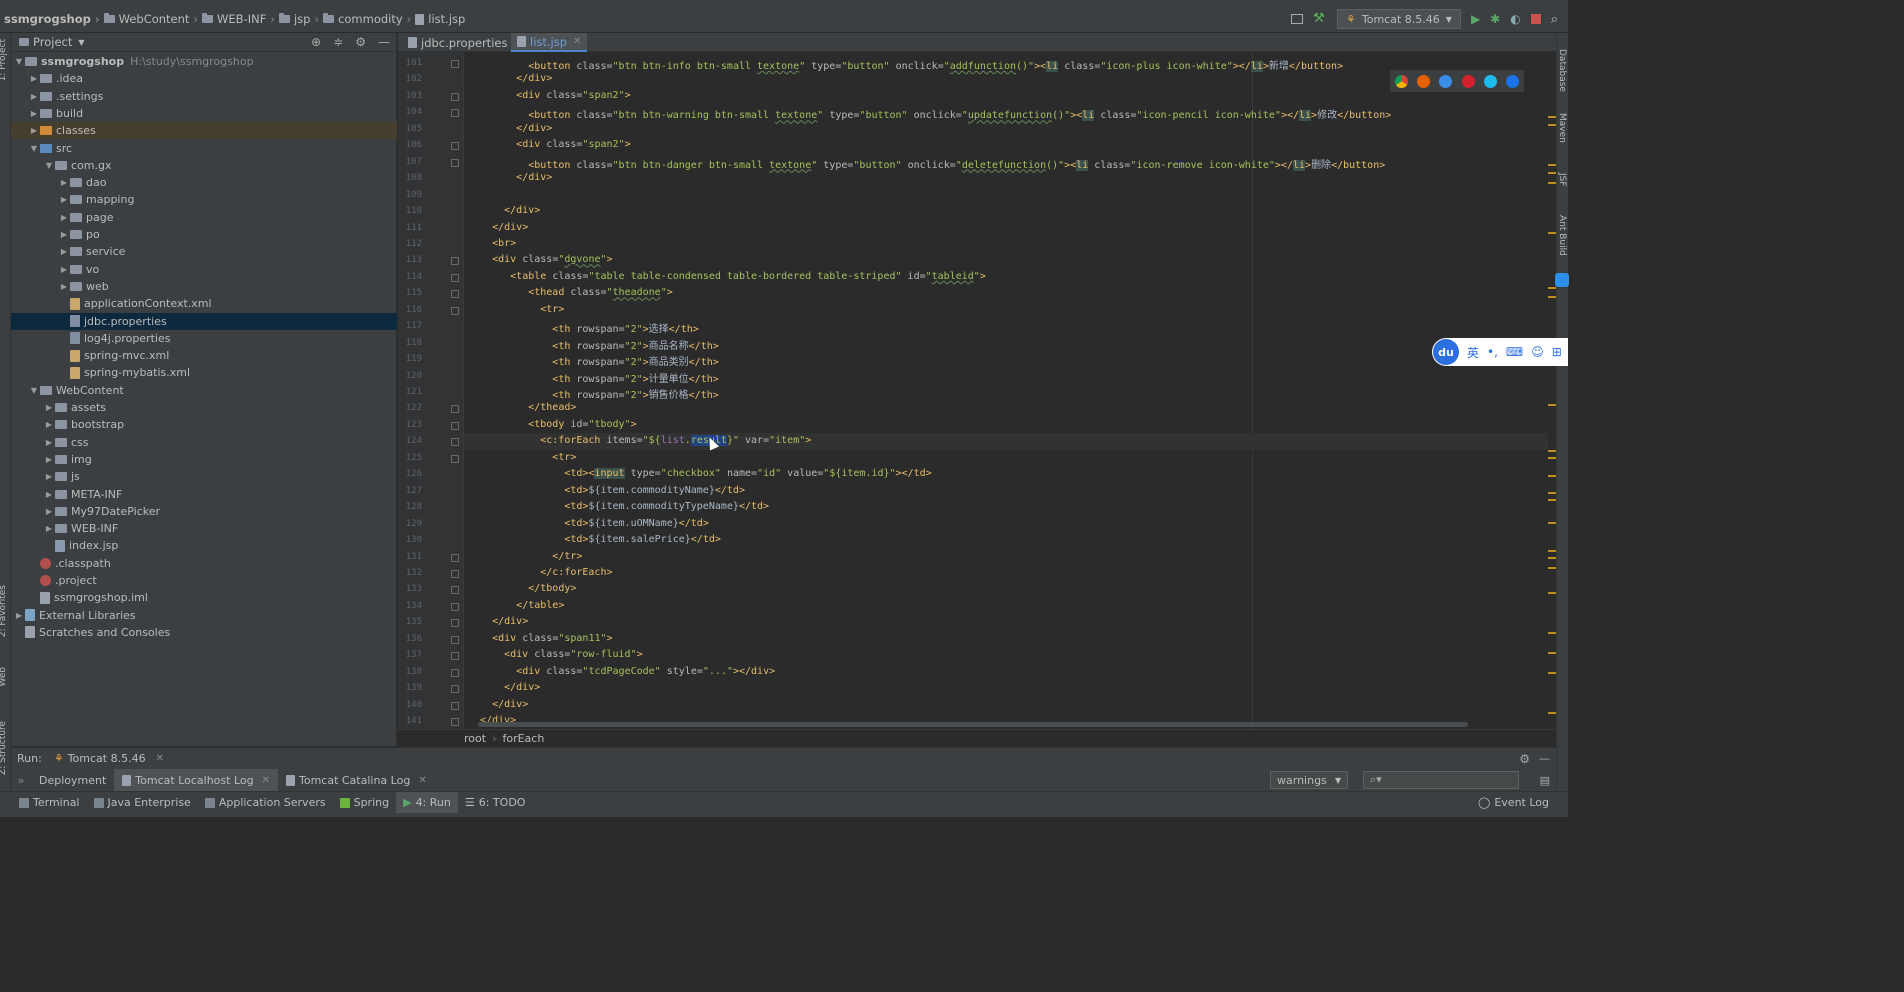 The image size is (1904, 992). I want to click on gear-icon: ⚙, so click(360, 42).